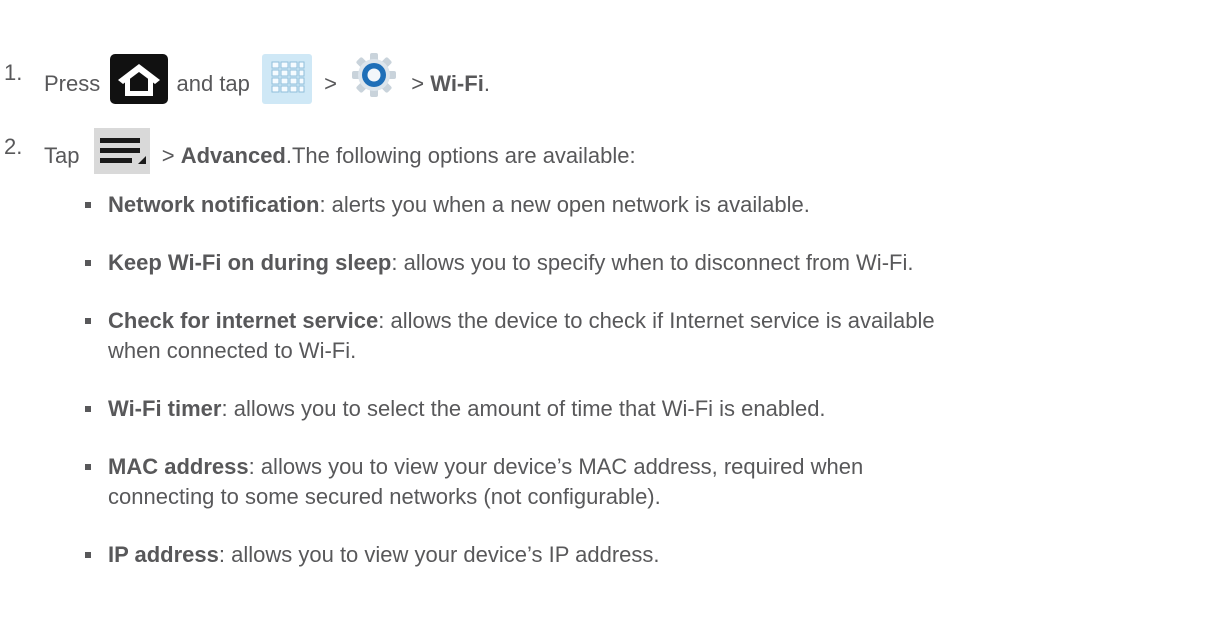 This screenshot has width=1215, height=643. I want to click on step-1-number: 1., so click(13, 72).